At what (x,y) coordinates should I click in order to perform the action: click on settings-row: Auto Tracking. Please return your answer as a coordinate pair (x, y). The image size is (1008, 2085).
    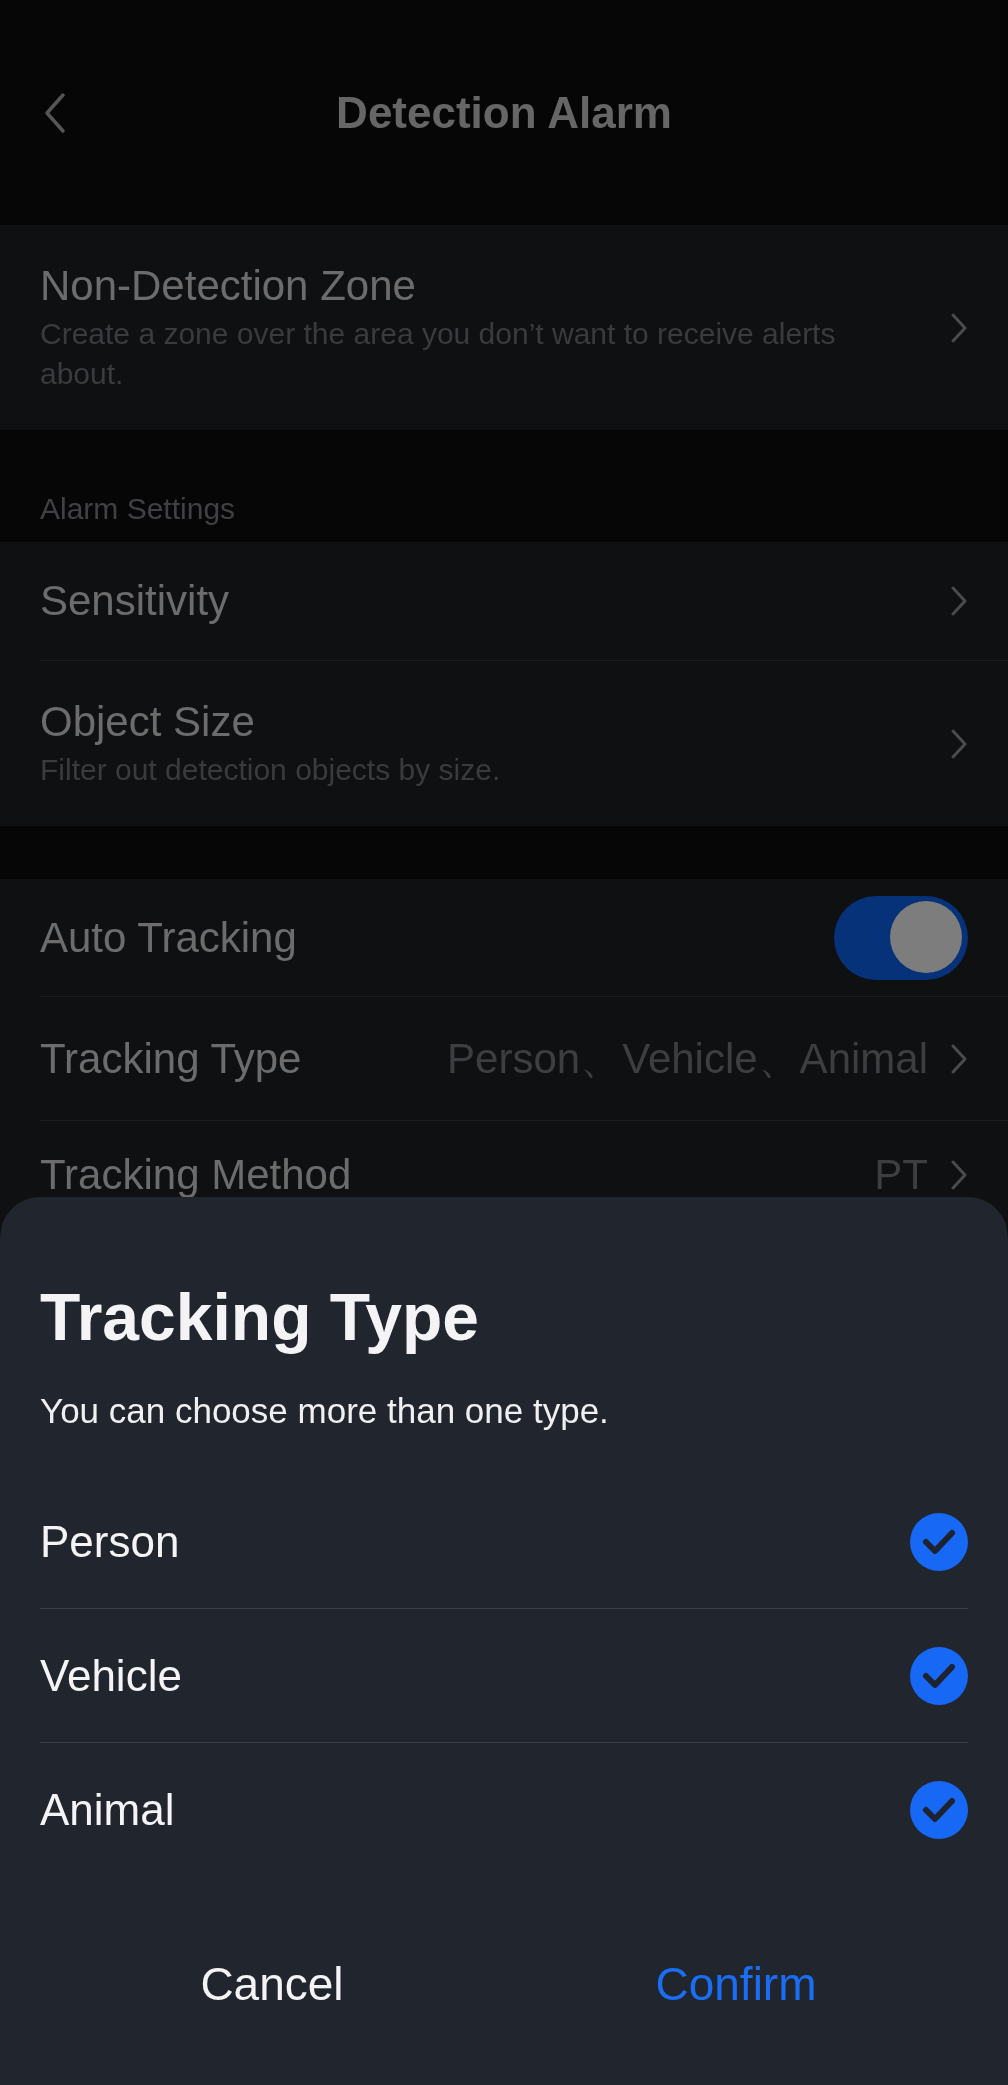
    Looking at the image, I should click on (524, 937).